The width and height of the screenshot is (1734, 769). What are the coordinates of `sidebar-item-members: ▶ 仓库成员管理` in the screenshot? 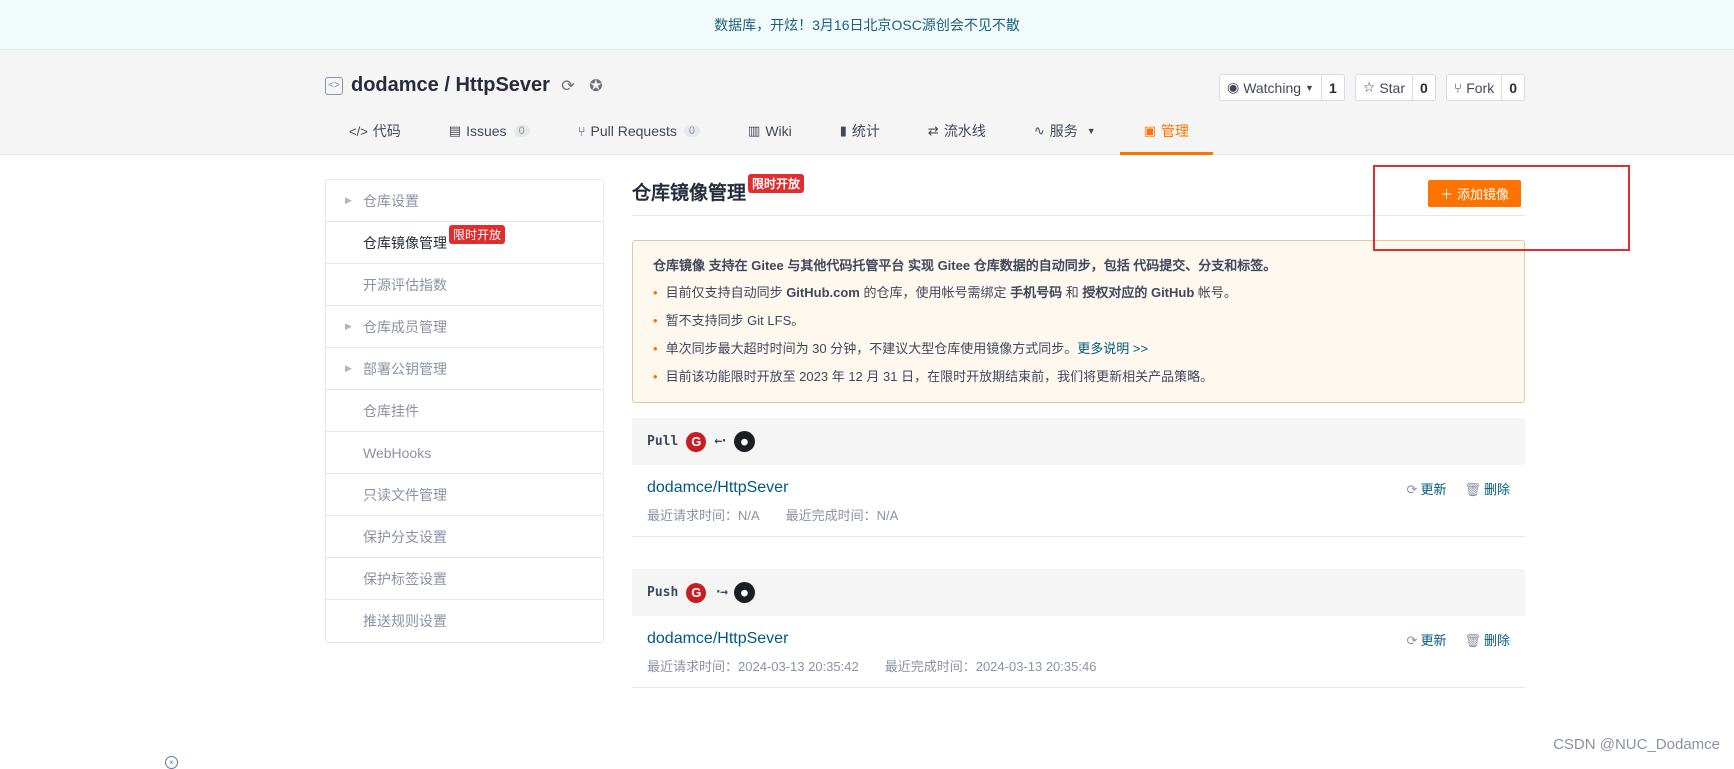 It's located at (464, 327).